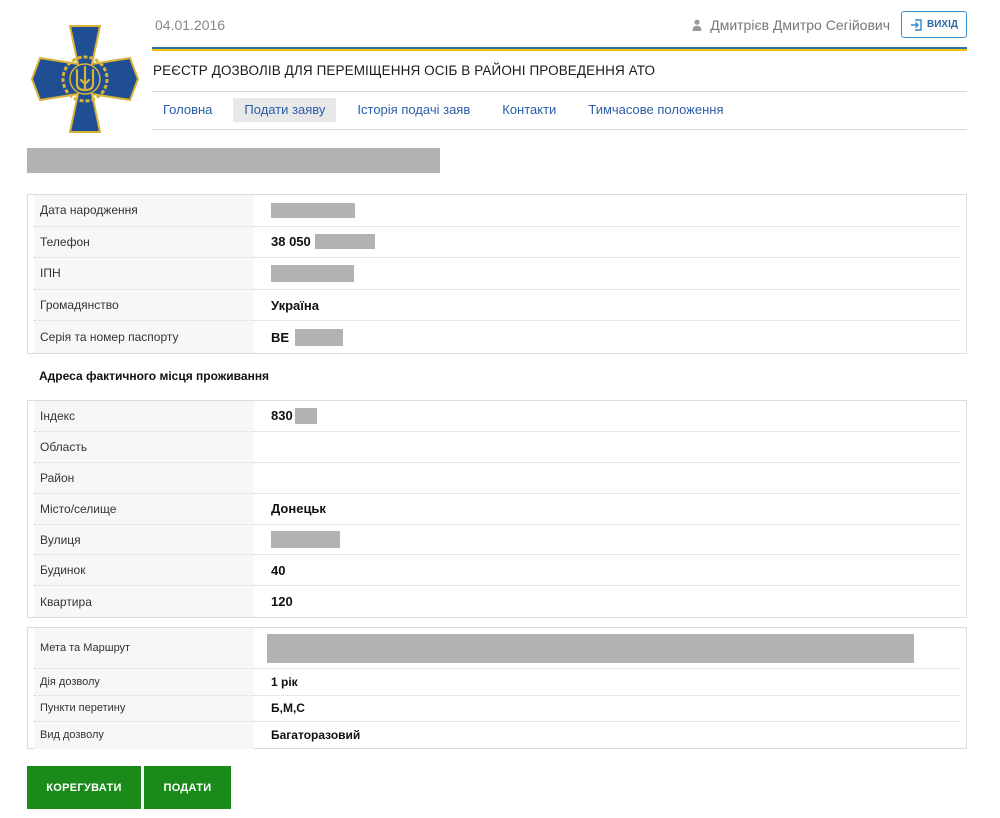  I want to click on address-section-heading: Адреса фактичного місця проживання, so click(154, 376).